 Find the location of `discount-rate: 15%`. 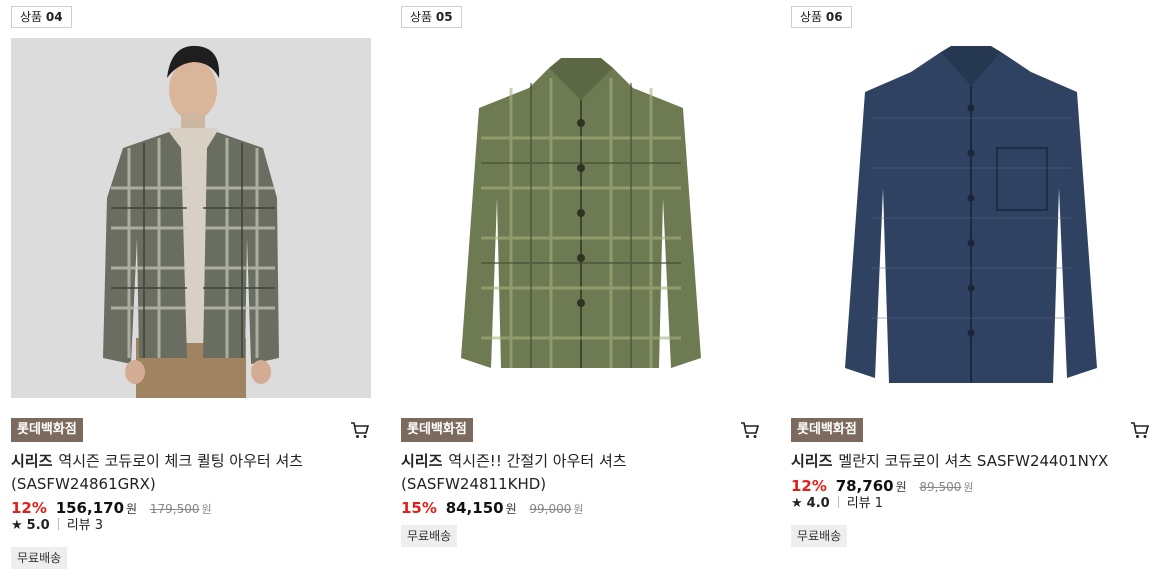

discount-rate: 15% is located at coordinates (419, 508).